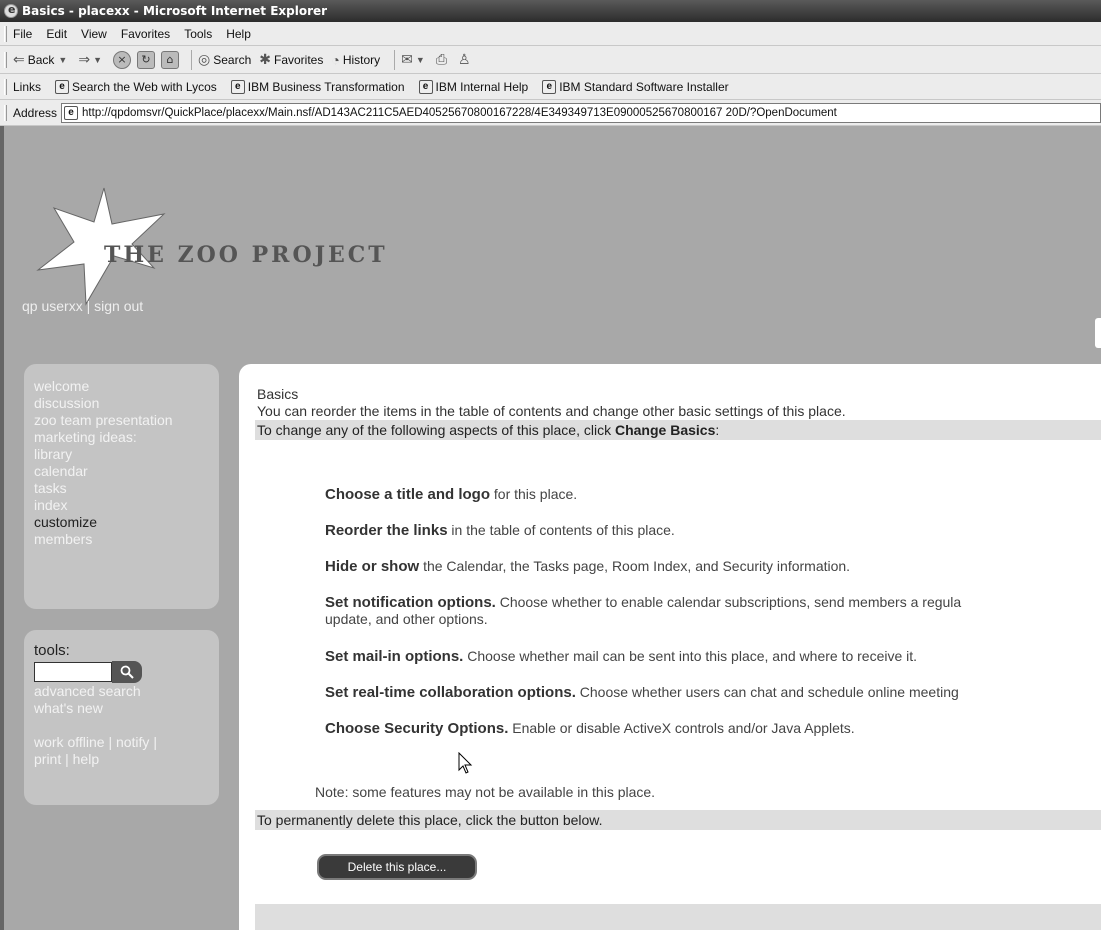 This screenshot has height=930, width=1101. I want to click on back-button: ⇐ Back ▼, so click(41, 59).